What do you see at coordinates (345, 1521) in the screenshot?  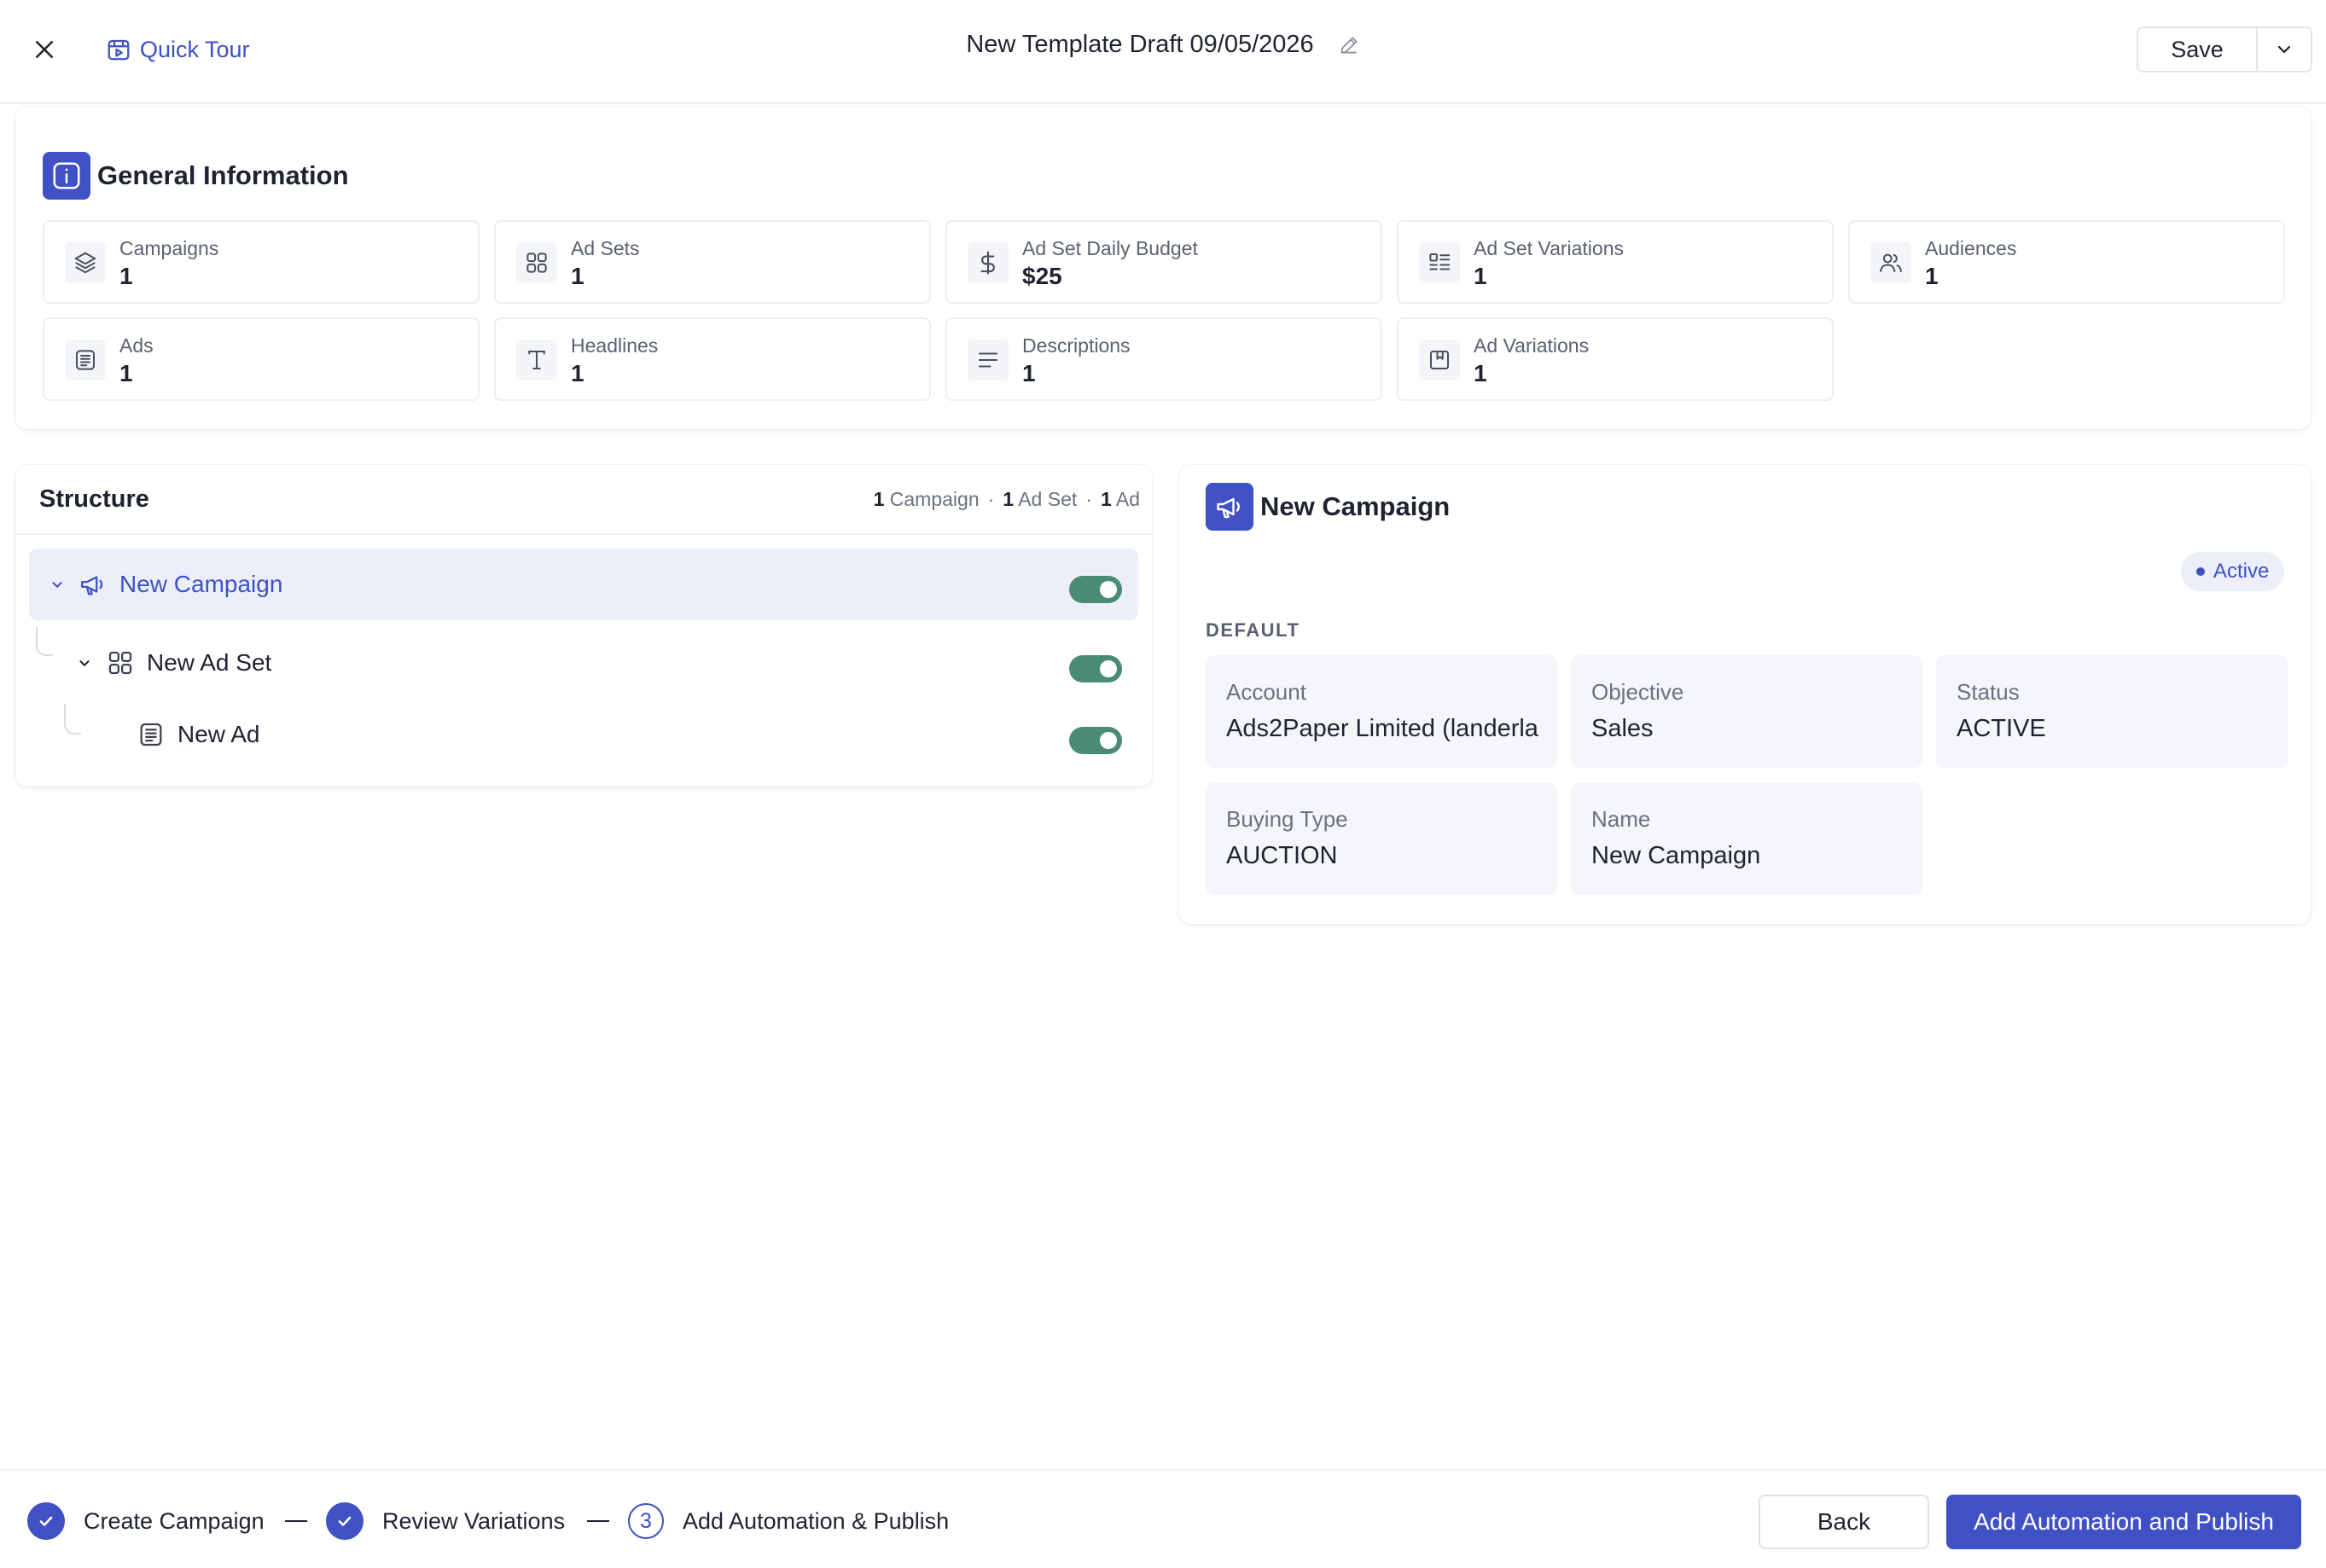 I see `check-icon` at bounding box center [345, 1521].